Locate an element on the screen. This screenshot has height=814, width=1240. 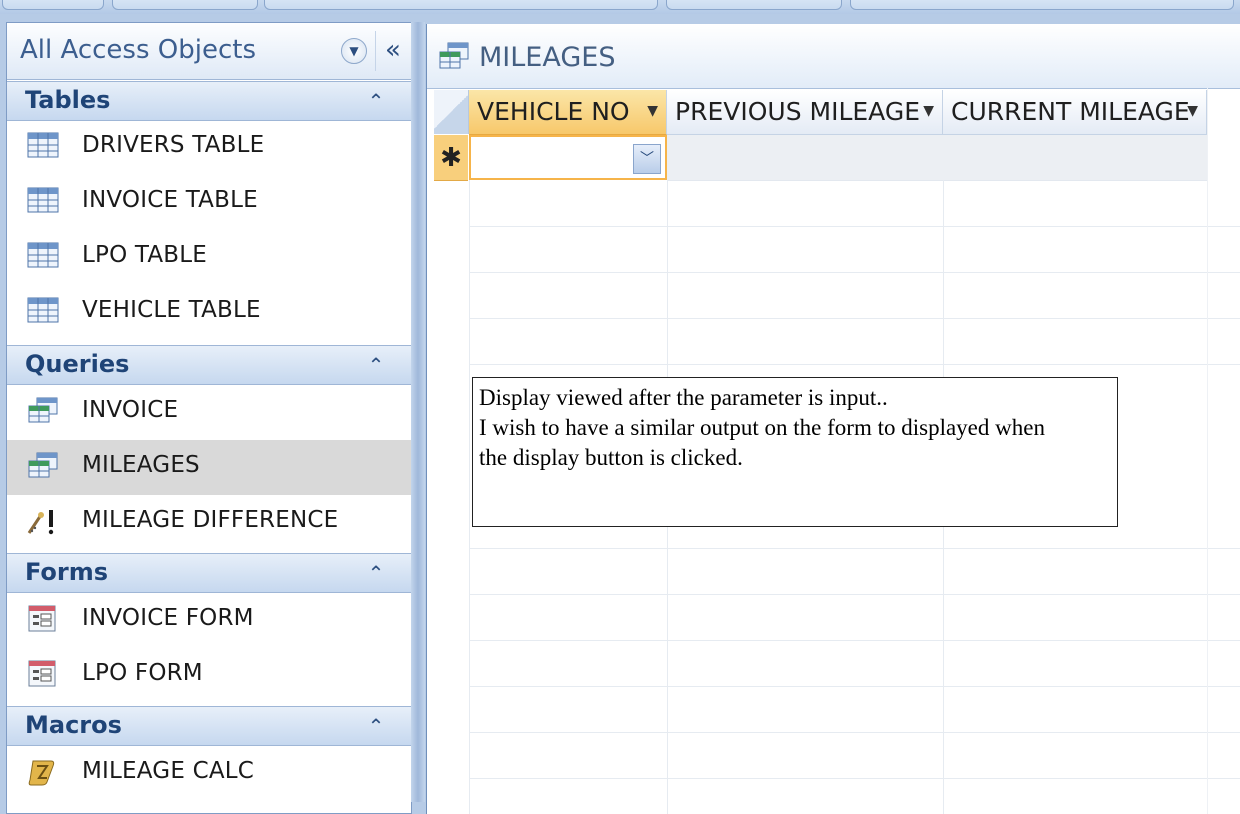
nav-item-mileages-query: MILEAGES is located at coordinates (209, 467).